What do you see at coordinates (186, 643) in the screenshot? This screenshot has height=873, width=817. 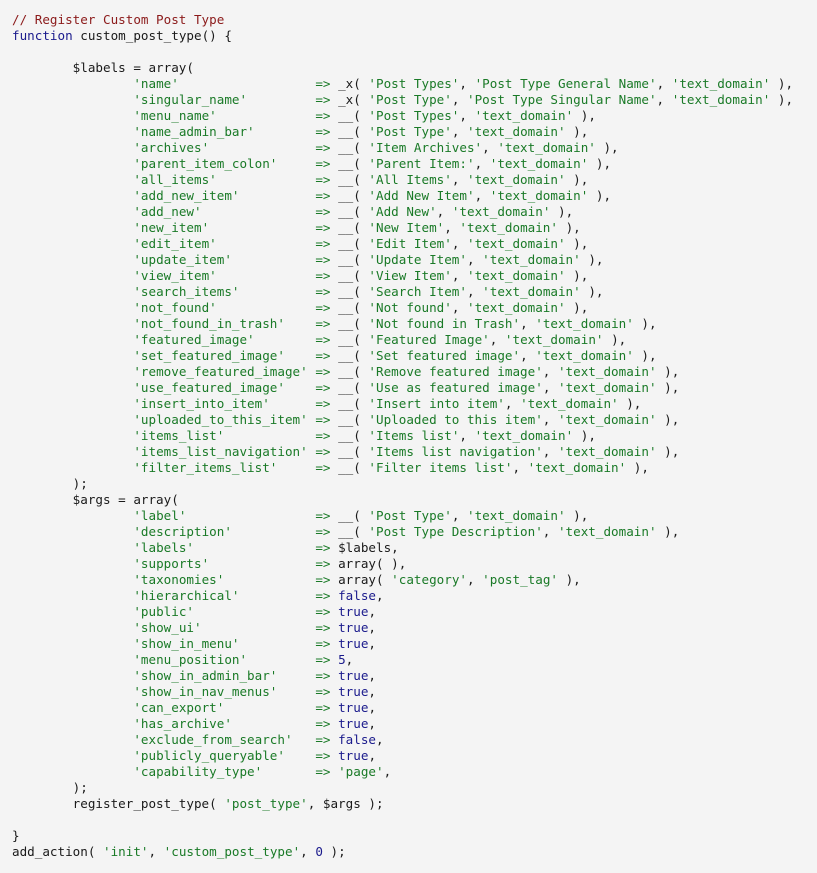 I see `code-token-string: 'show_in_menu'` at bounding box center [186, 643].